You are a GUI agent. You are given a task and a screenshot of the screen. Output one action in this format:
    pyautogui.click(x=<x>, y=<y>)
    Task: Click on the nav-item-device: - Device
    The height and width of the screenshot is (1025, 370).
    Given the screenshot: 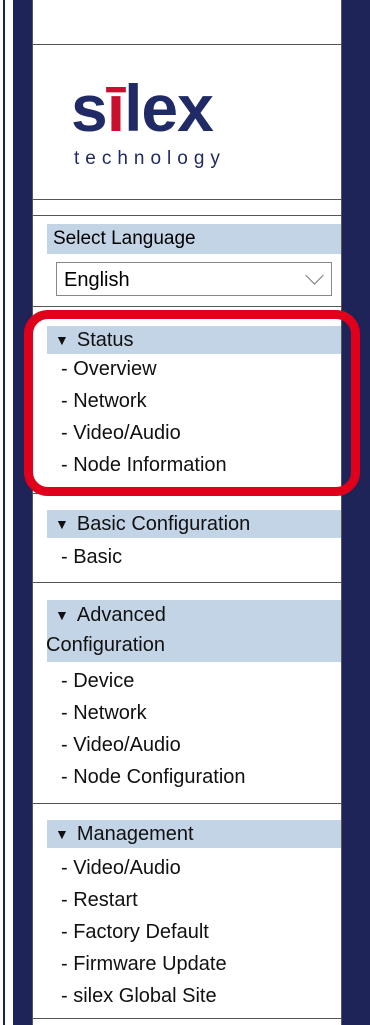 What is the action you would take?
    pyautogui.click(x=97, y=681)
    